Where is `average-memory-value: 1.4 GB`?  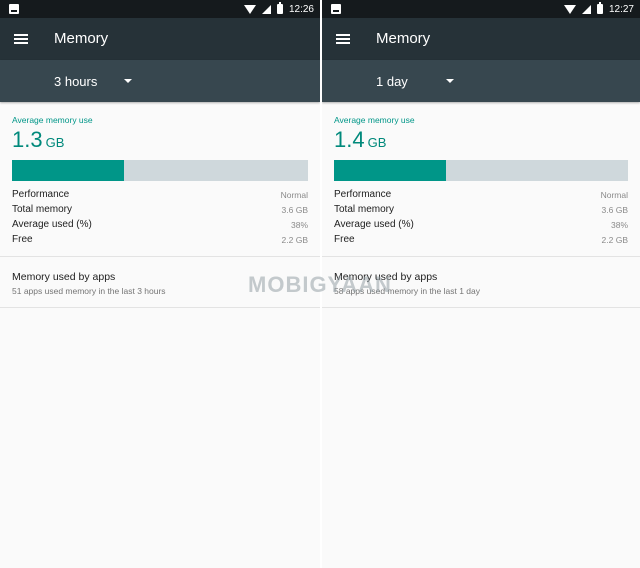
average-memory-value: 1.4 GB is located at coordinates (360, 139).